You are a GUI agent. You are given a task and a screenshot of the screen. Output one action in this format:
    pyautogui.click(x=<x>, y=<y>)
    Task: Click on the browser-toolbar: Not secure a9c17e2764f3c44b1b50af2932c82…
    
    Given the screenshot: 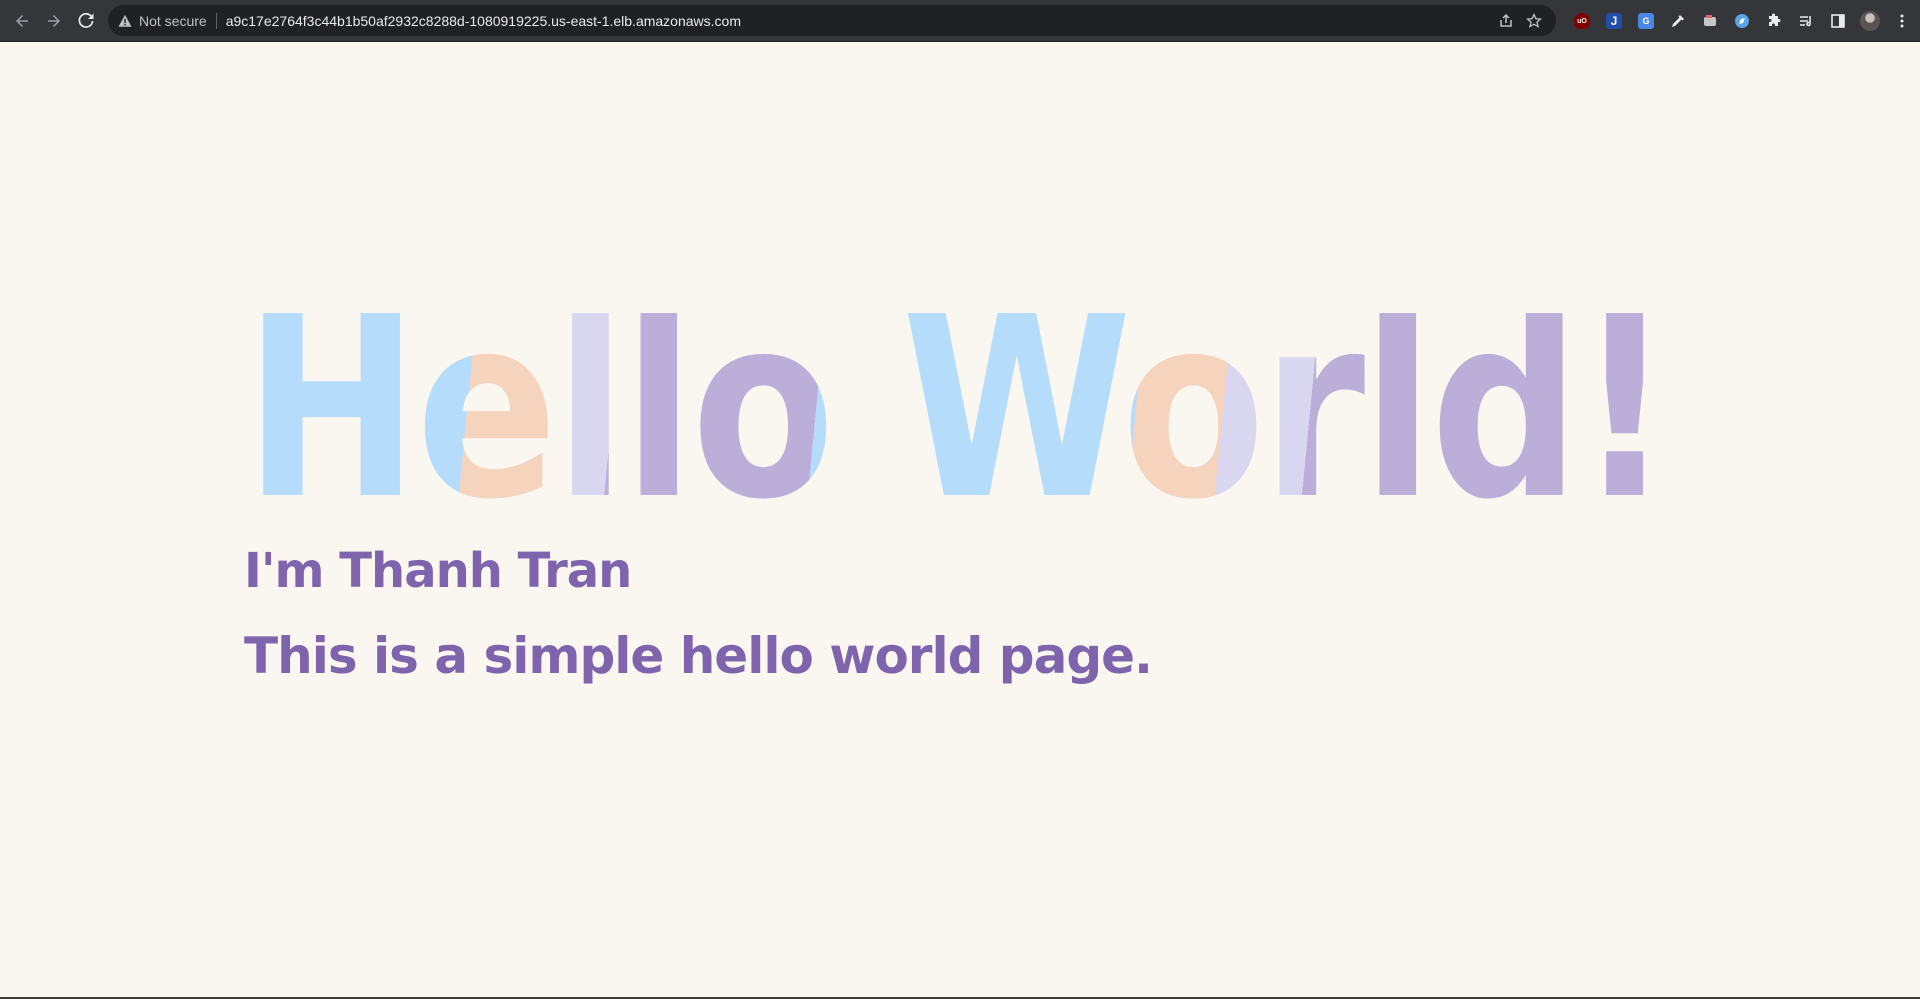 What is the action you would take?
    pyautogui.click(x=960, y=21)
    